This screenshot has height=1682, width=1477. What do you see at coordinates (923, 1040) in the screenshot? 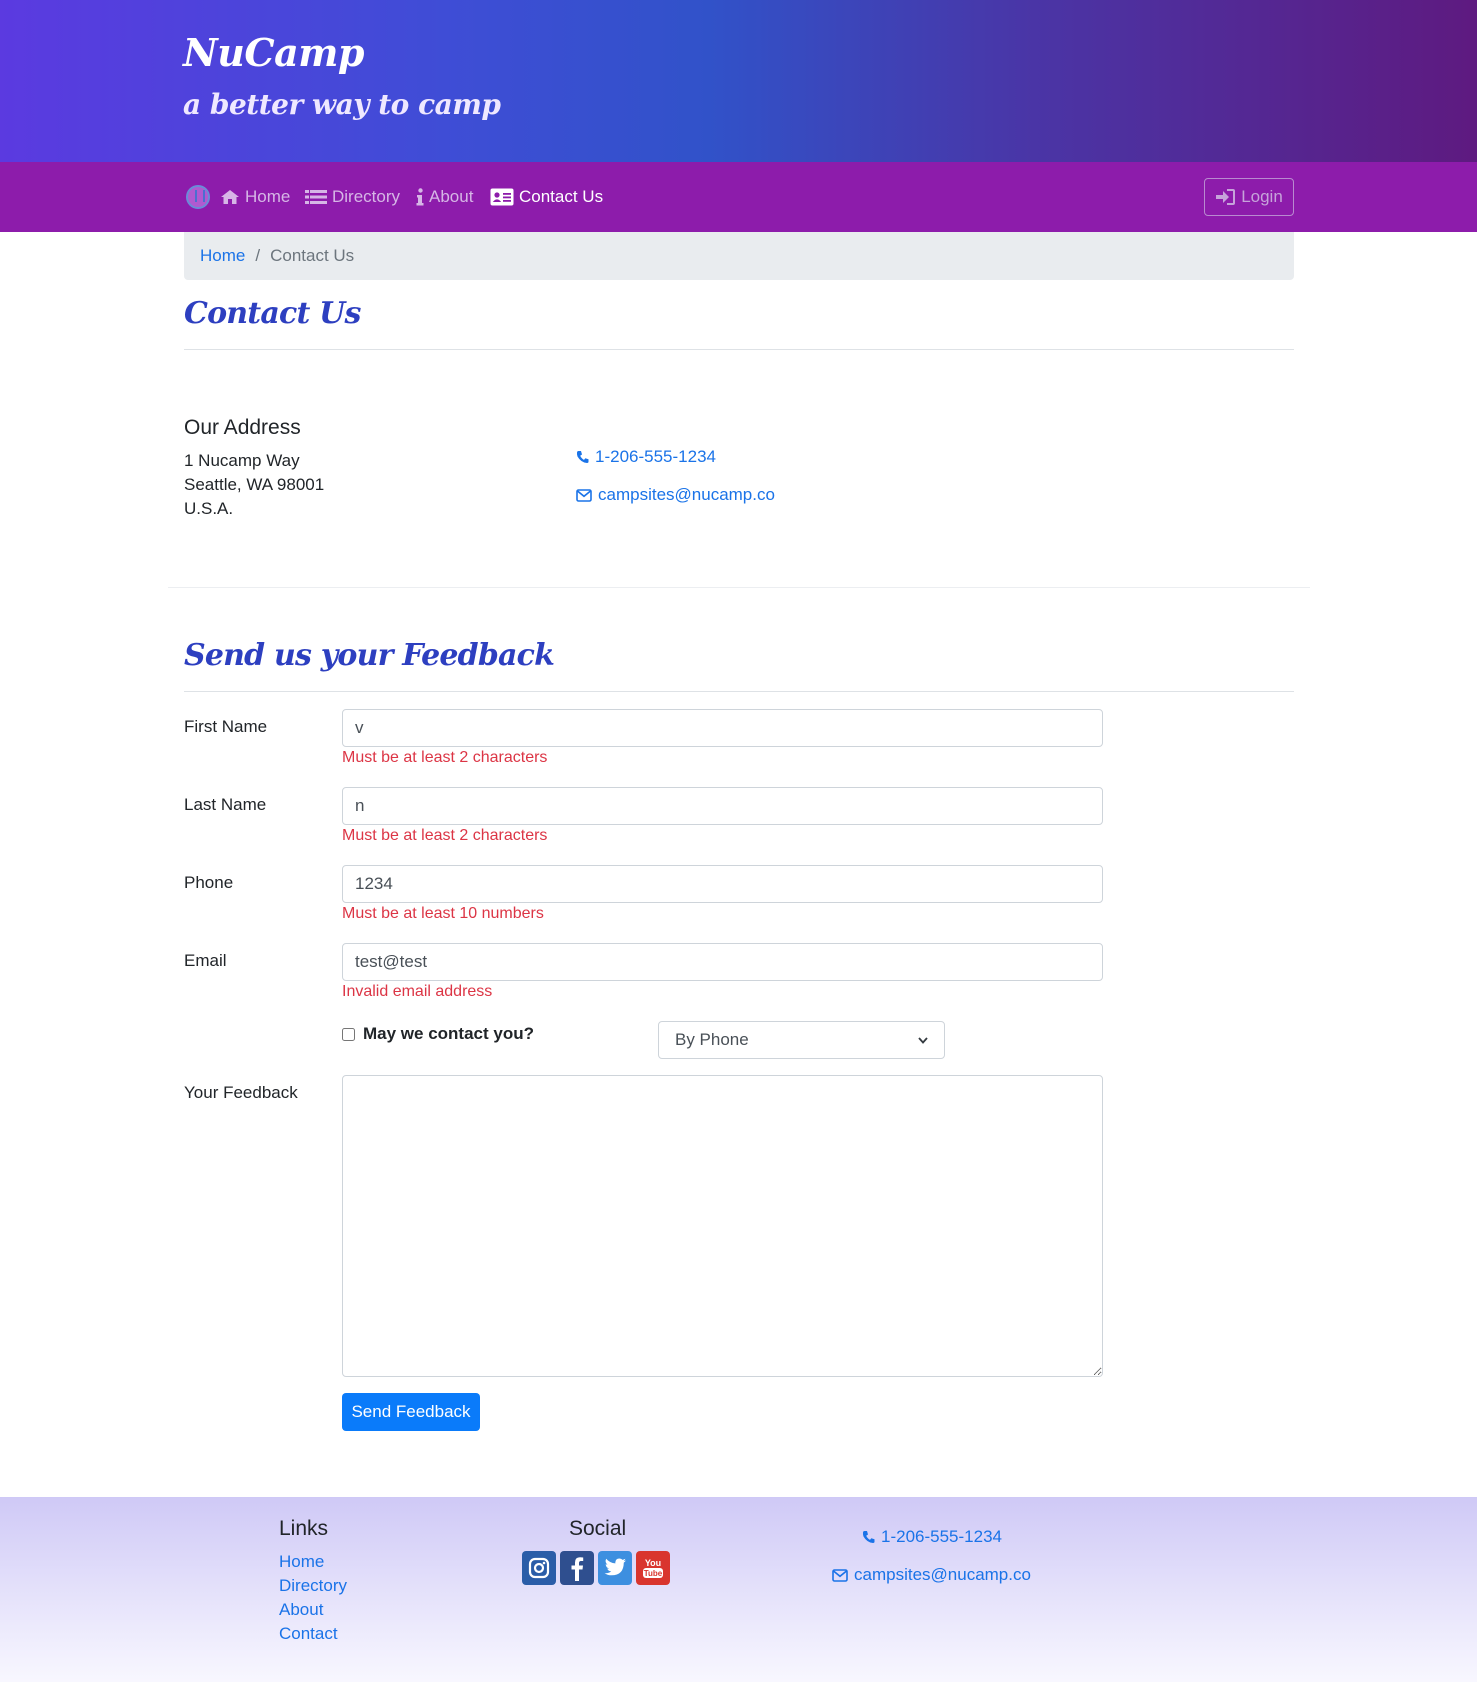
I see `chevron-down-icon` at bounding box center [923, 1040].